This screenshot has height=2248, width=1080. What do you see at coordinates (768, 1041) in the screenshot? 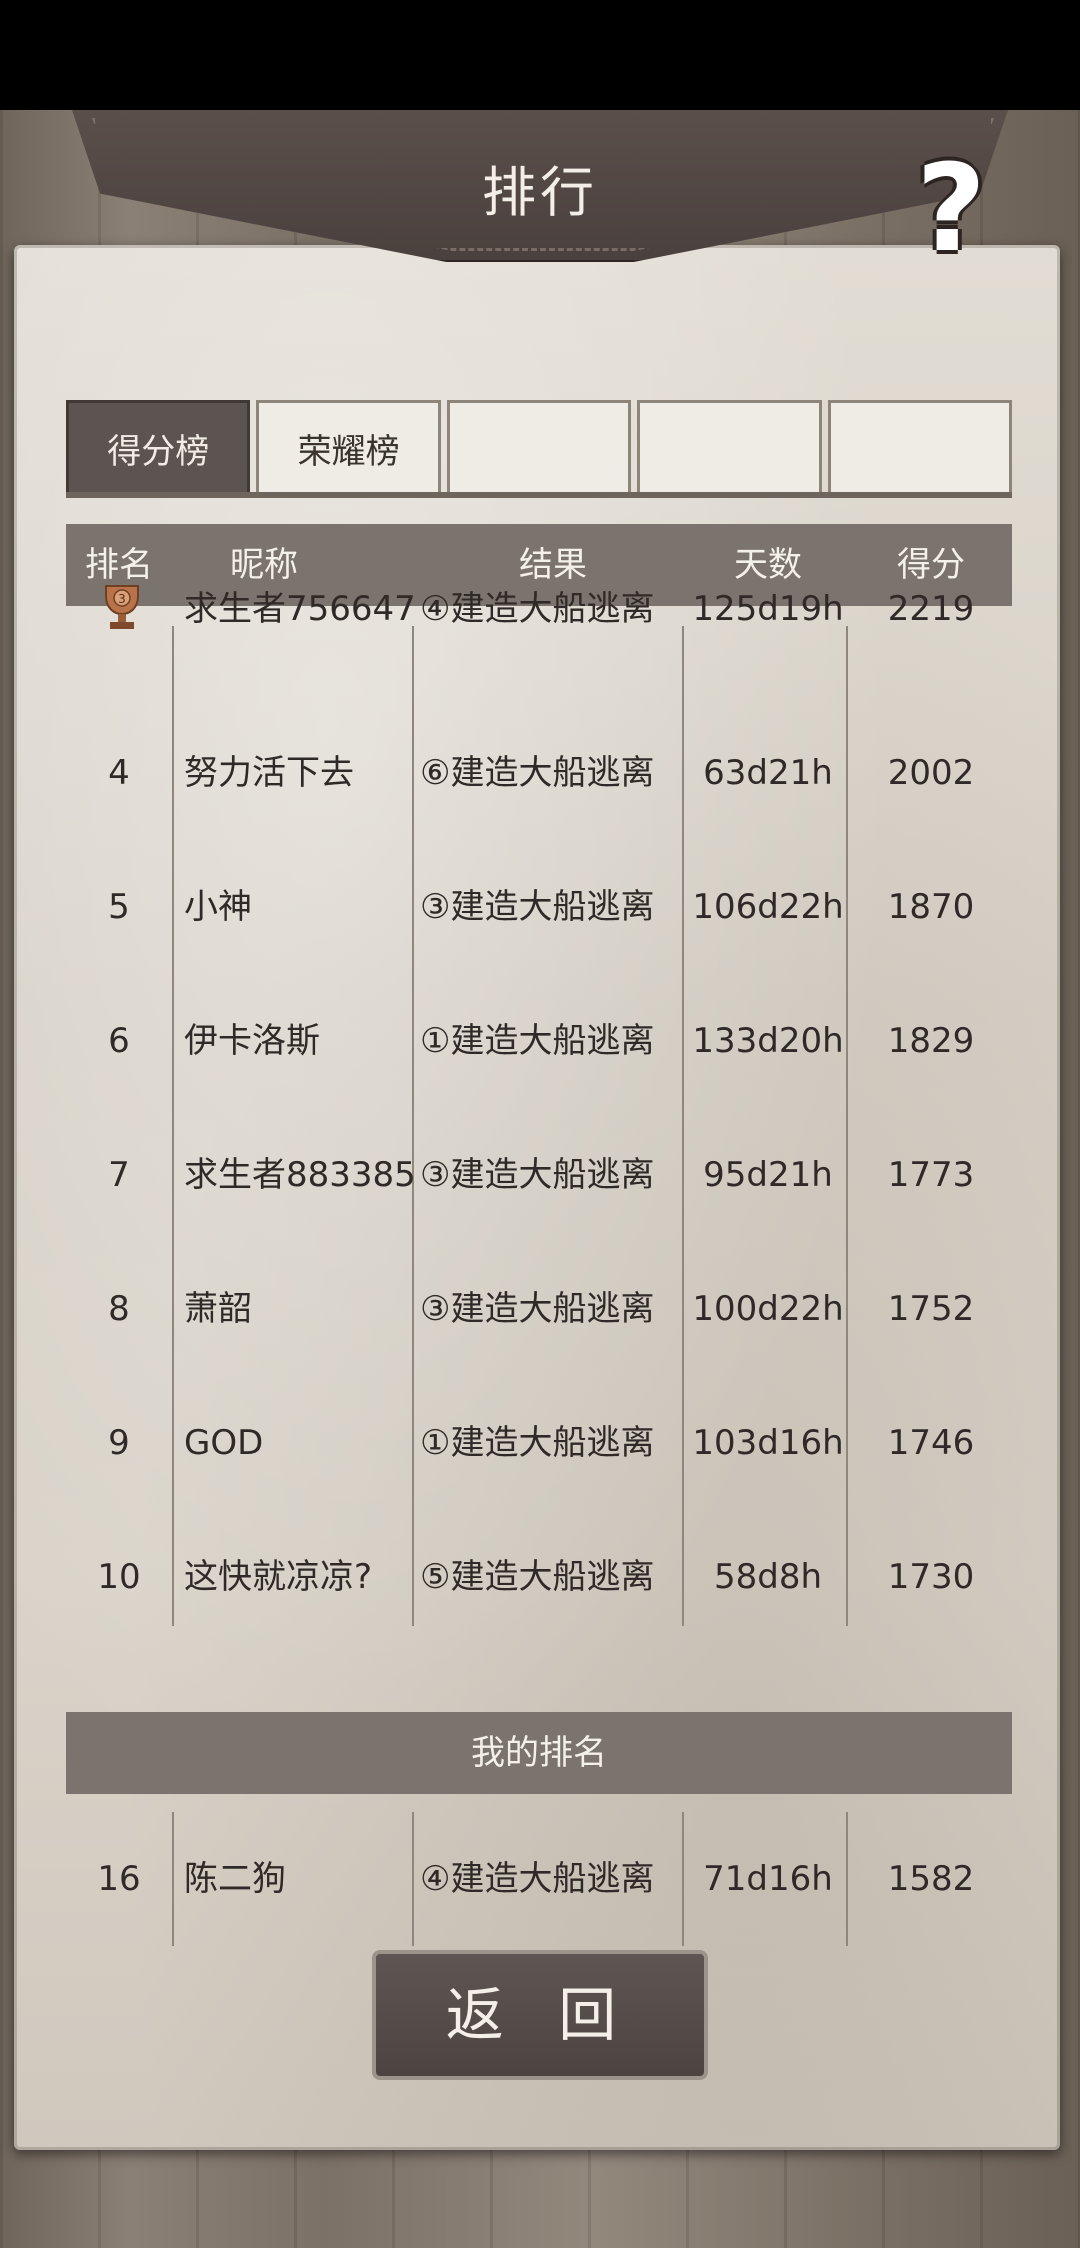
I see `row-days: 133d20h` at bounding box center [768, 1041].